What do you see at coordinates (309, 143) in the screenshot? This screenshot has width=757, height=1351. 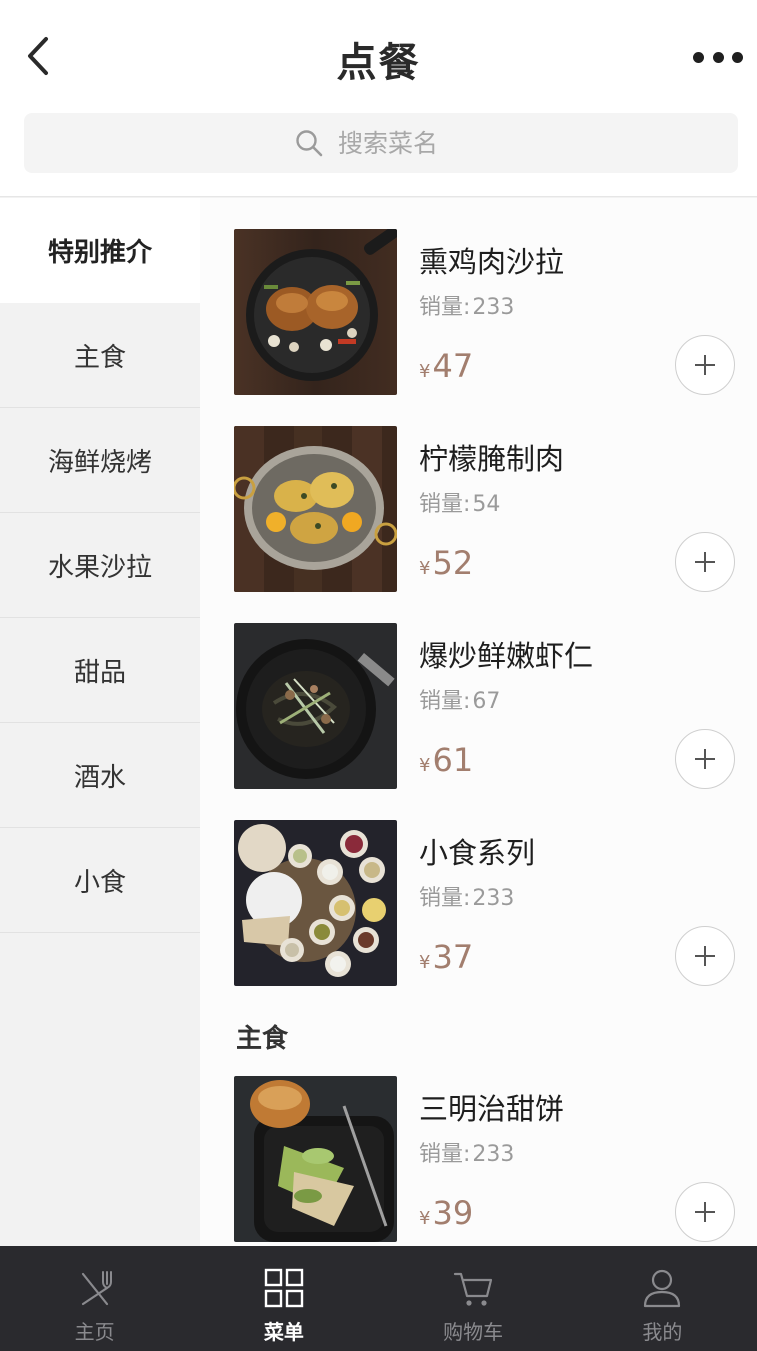 I see `search-icon` at bounding box center [309, 143].